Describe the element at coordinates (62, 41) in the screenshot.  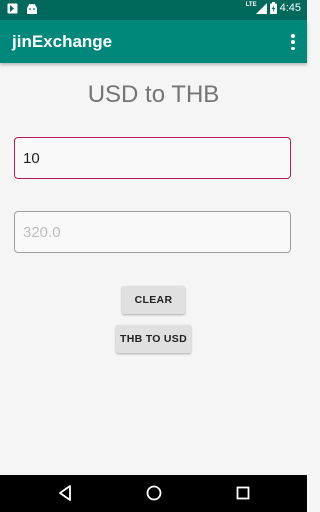
I see `app-title: jinExchange` at that location.